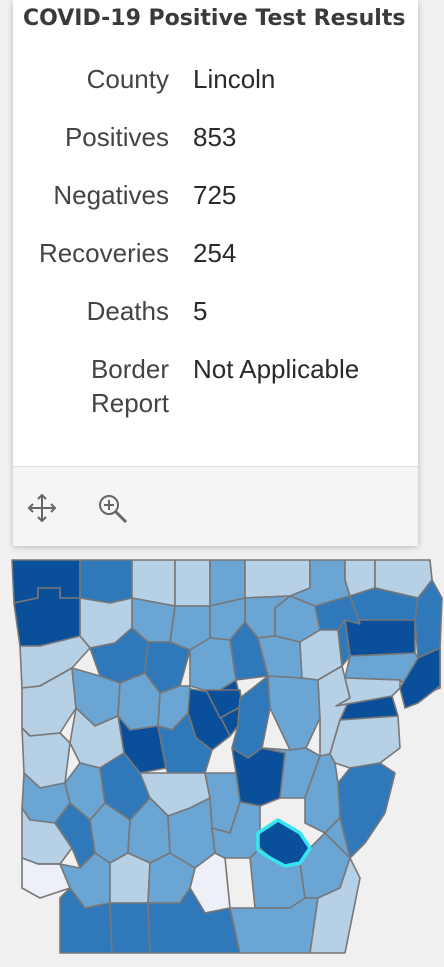 The image size is (444, 967). I want to click on zoom-to-icon, so click(113, 509).